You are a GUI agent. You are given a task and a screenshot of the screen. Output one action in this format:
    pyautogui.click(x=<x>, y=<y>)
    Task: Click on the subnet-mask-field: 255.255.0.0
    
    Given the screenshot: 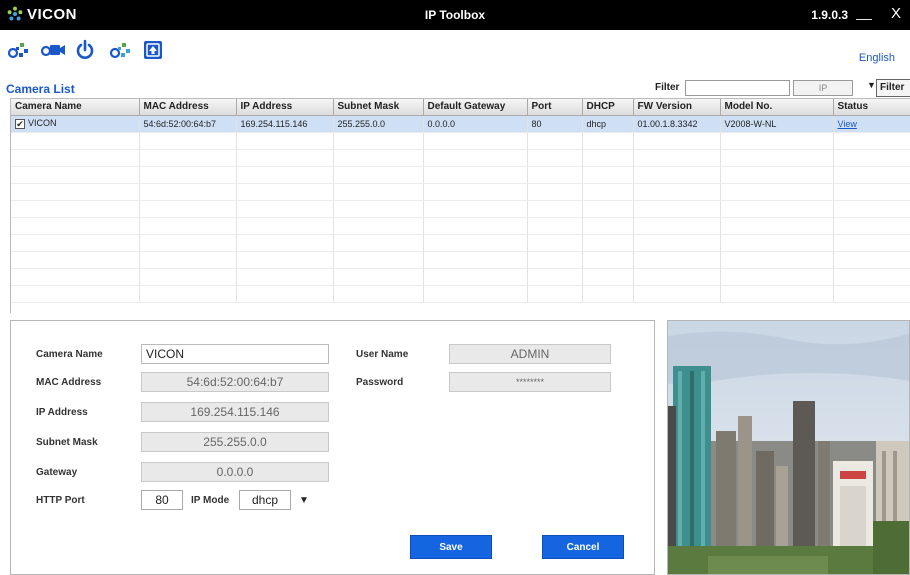 What is the action you would take?
    pyautogui.click(x=235, y=442)
    